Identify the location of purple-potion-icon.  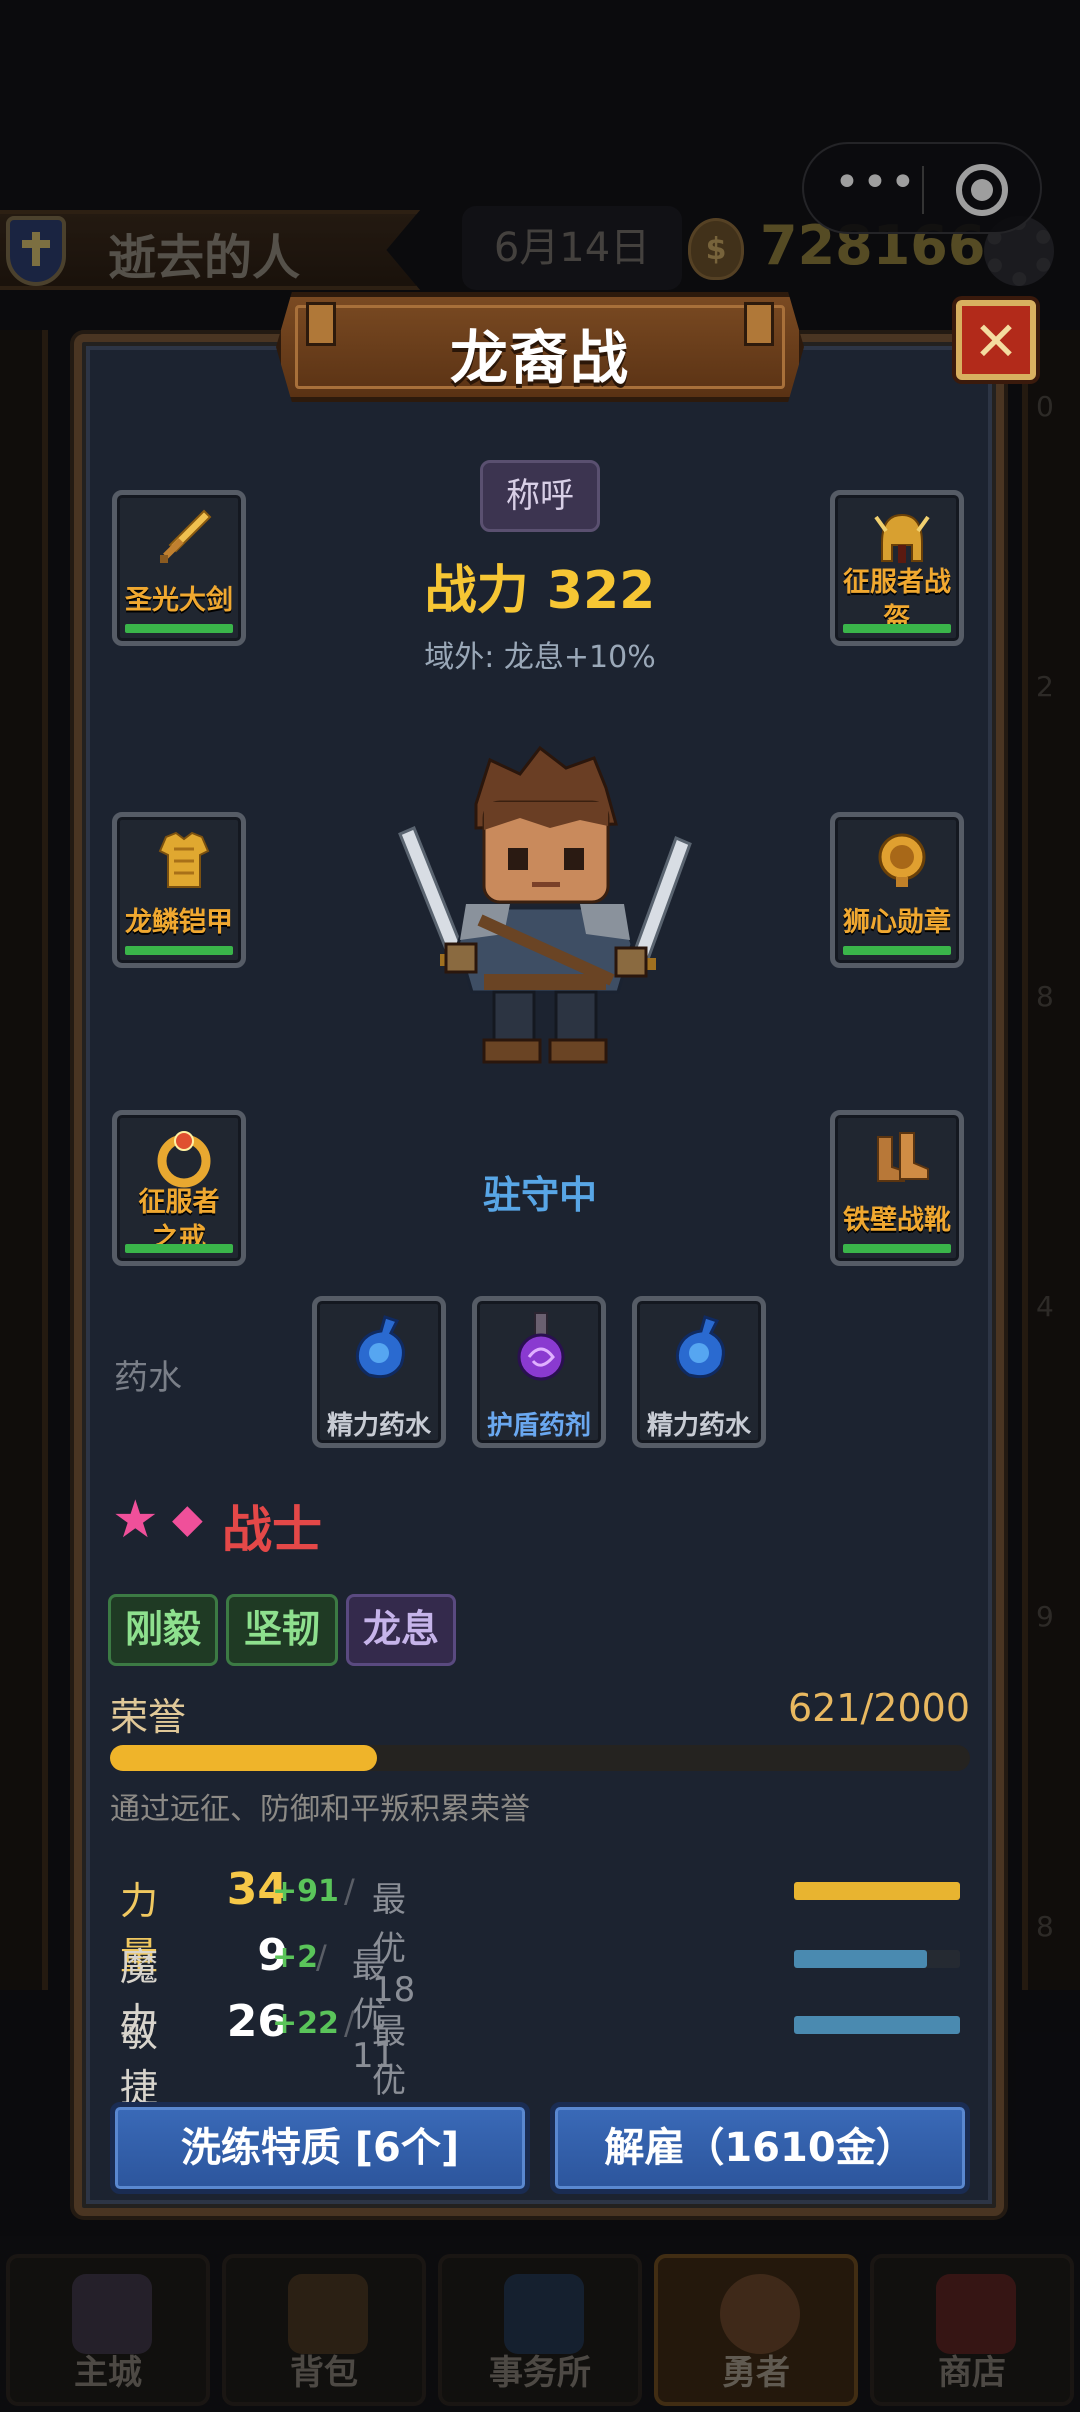
(541, 1346).